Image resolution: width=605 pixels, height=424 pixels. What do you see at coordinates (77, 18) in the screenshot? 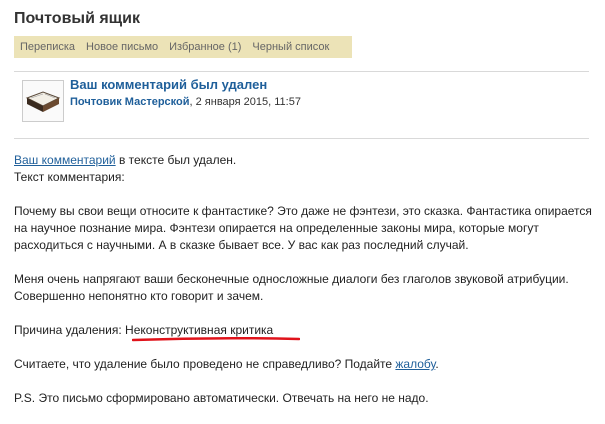
I see `page-title: Почтовый ящик` at bounding box center [77, 18].